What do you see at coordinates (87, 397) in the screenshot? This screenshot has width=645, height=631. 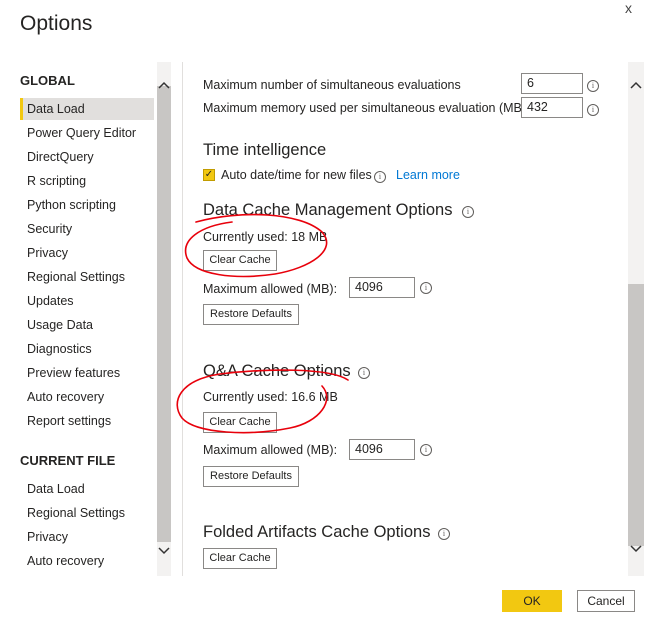 I see `sidebar-item-auto-recovery: Auto recovery` at bounding box center [87, 397].